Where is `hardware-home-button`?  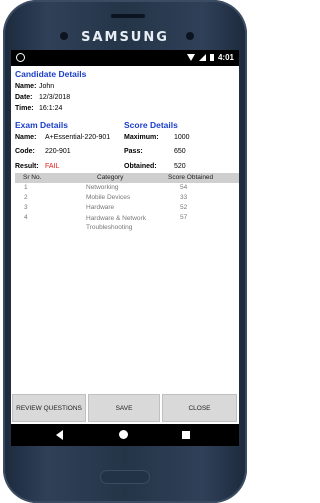
hardware-home-button is located at coordinates (125, 477).